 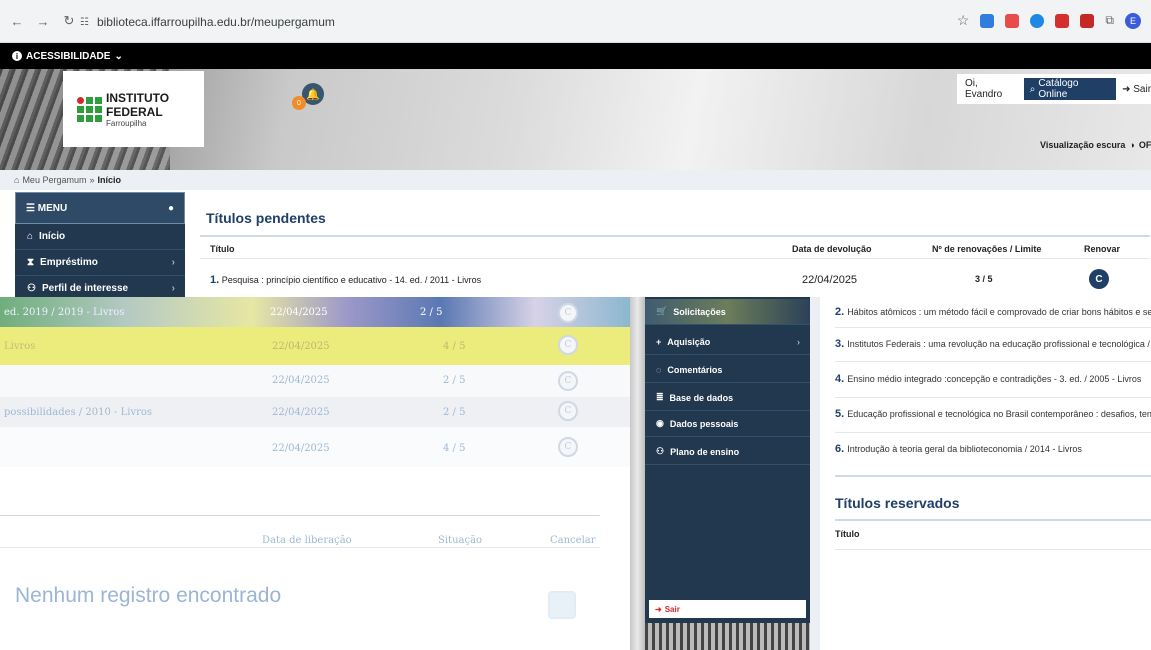 What do you see at coordinates (562, 605) in the screenshot?
I see `placeholder-icon` at bounding box center [562, 605].